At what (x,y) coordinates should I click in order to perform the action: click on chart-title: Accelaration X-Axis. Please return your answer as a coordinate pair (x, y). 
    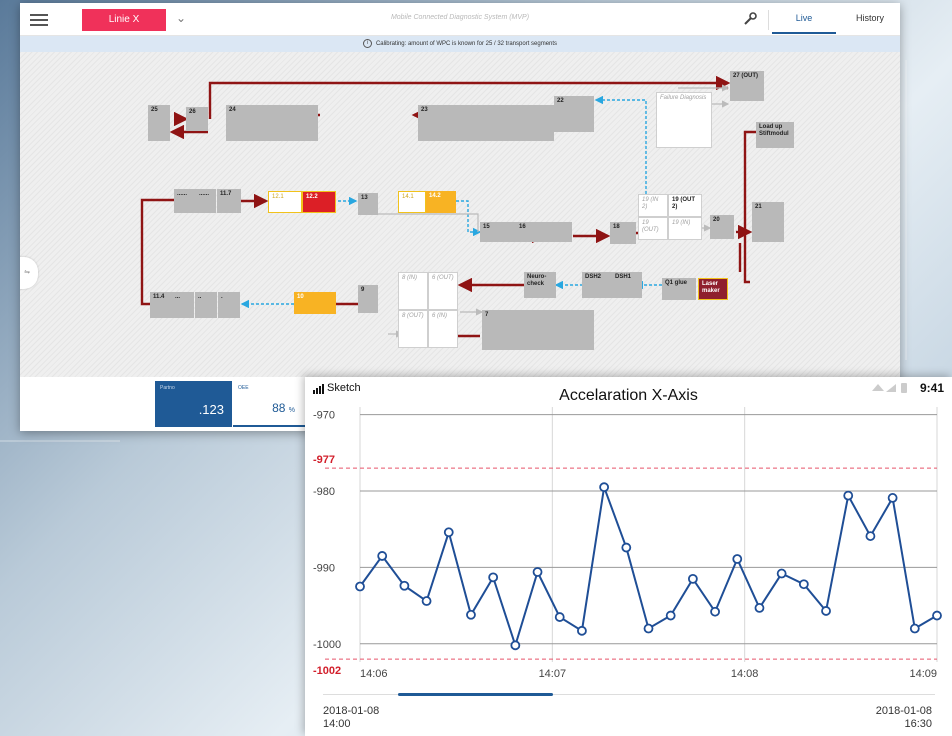
    Looking at the image, I should click on (628, 395).